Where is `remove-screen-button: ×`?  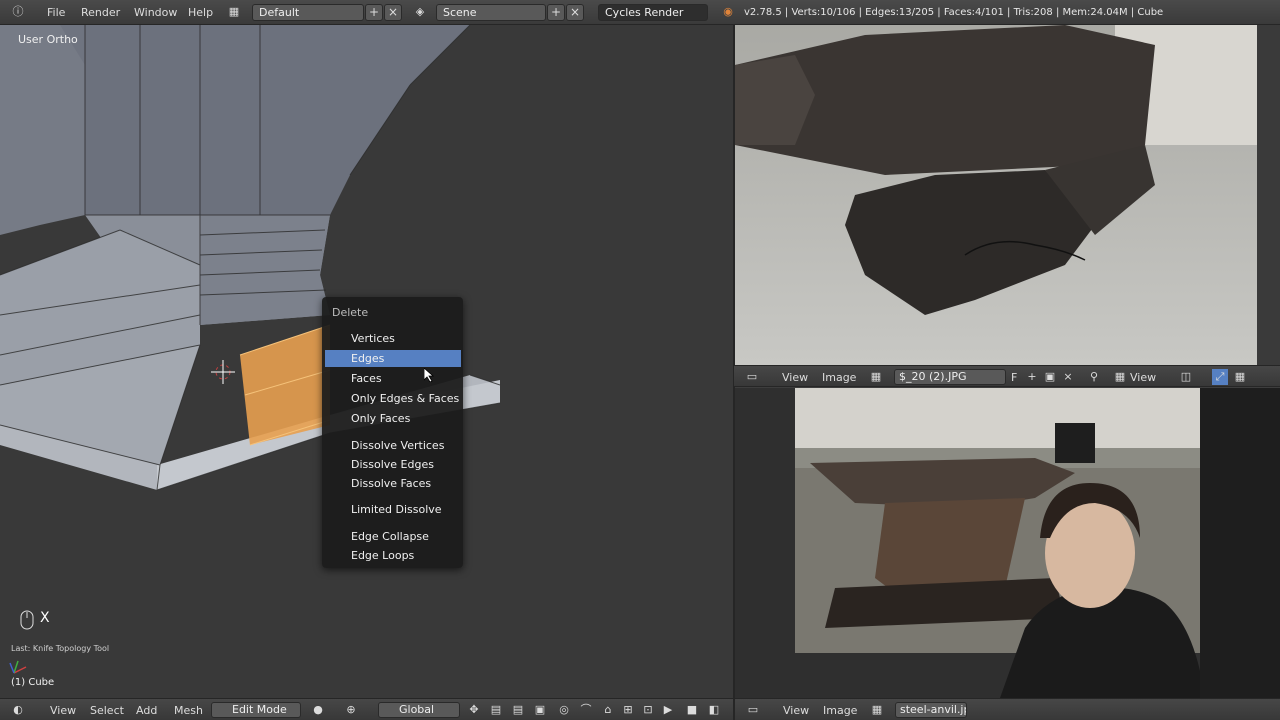
remove-screen-button: × is located at coordinates (393, 12).